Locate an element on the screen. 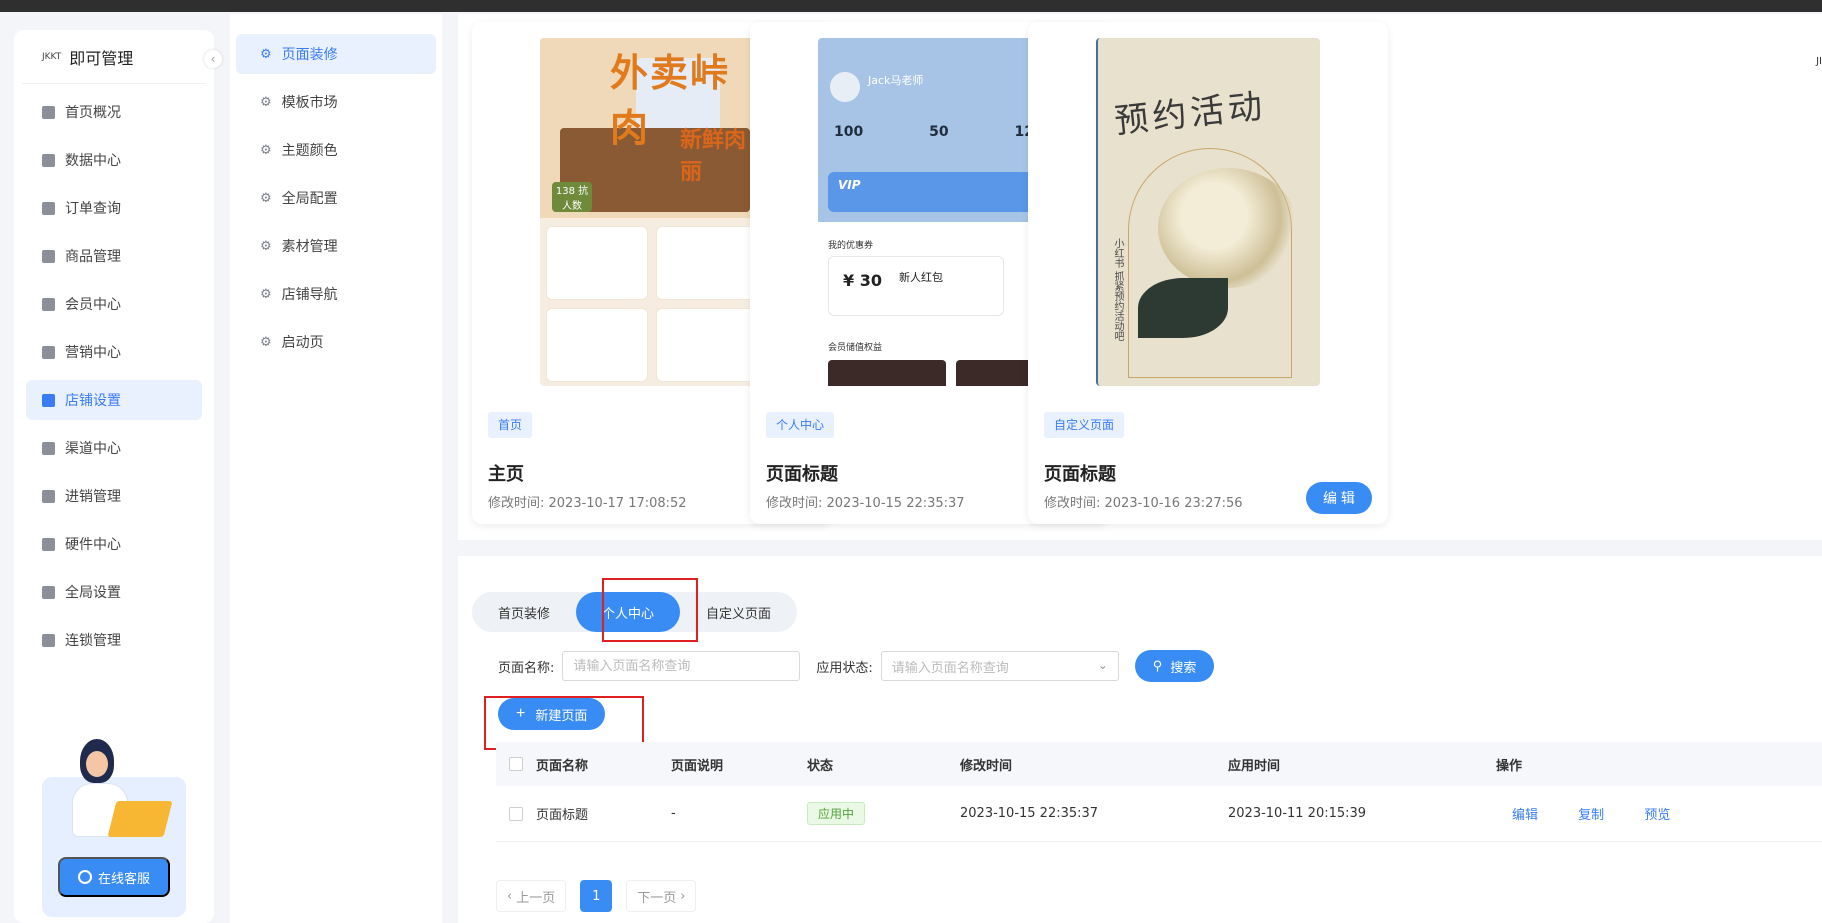 The height and width of the screenshot is (923, 1822). sidebar-item-global-settings: 全局设置 is located at coordinates (114, 592).